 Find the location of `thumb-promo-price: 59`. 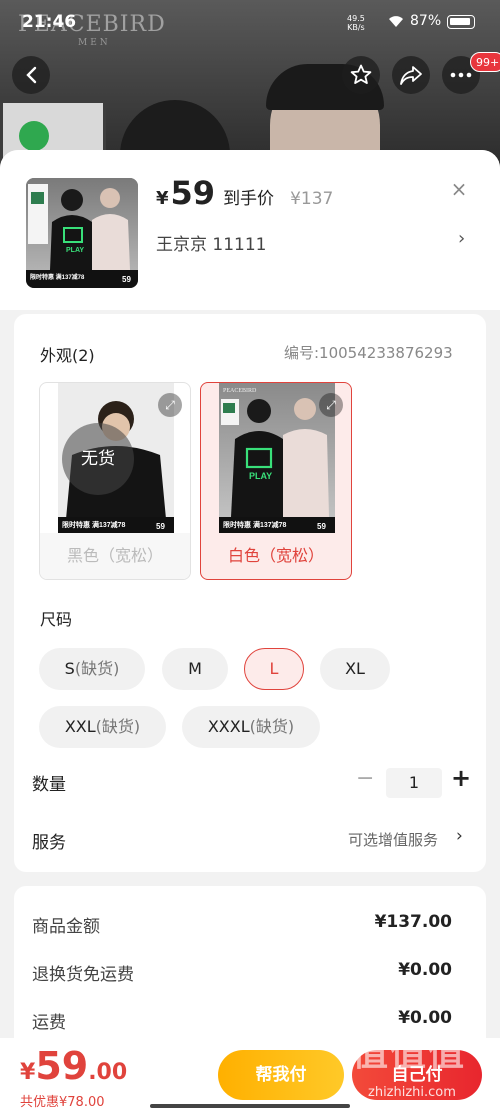

thumb-promo-price: 59 is located at coordinates (126, 279).